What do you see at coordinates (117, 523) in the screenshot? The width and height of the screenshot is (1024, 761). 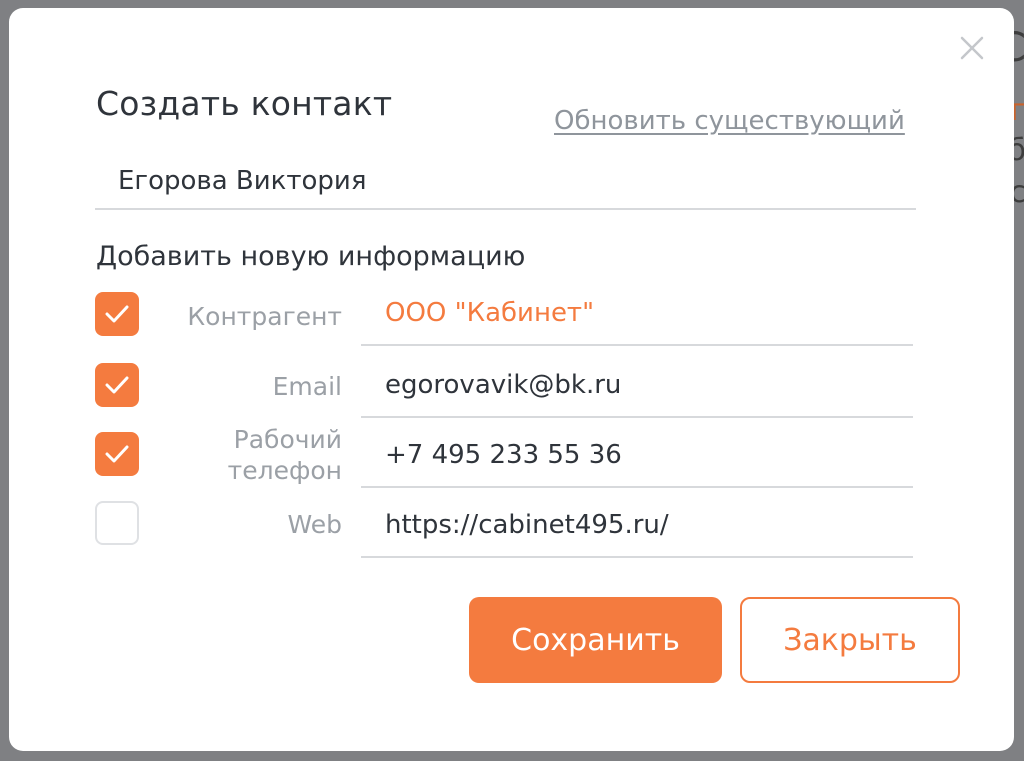 I see `web-checkbox` at bounding box center [117, 523].